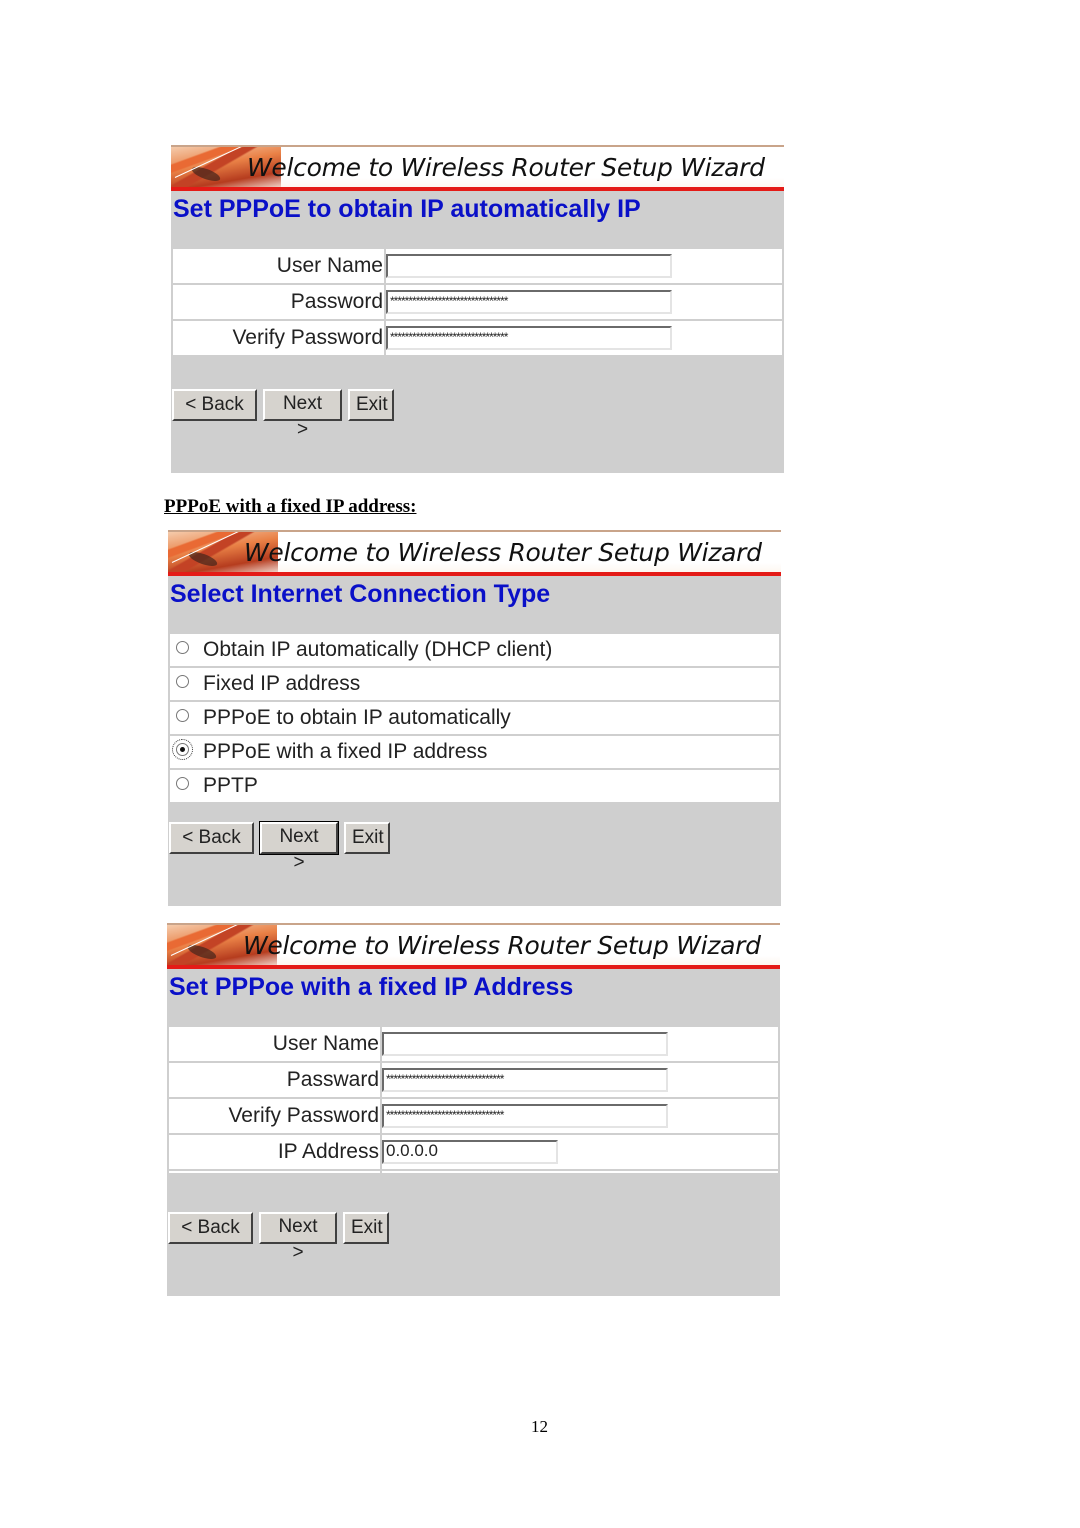  Describe the element at coordinates (230, 785) in the screenshot. I see `option-label: PPTP` at that location.